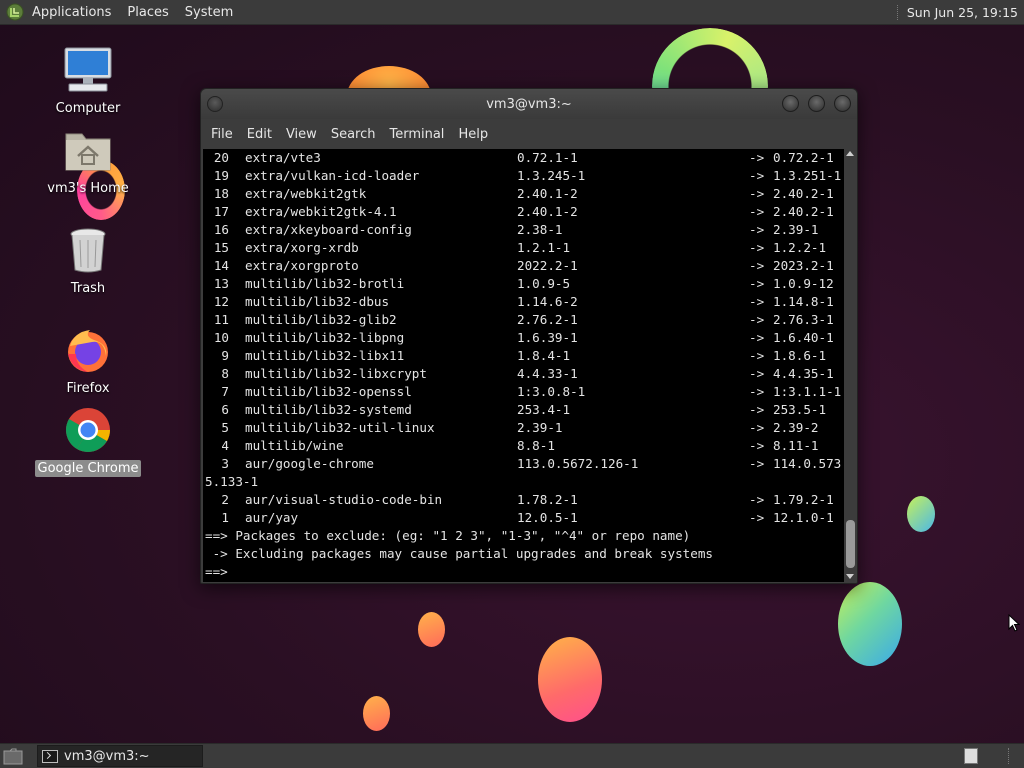 The width and height of the screenshot is (1024, 768). I want to click on desktop-icon-computer: Computer, so click(88, 80).